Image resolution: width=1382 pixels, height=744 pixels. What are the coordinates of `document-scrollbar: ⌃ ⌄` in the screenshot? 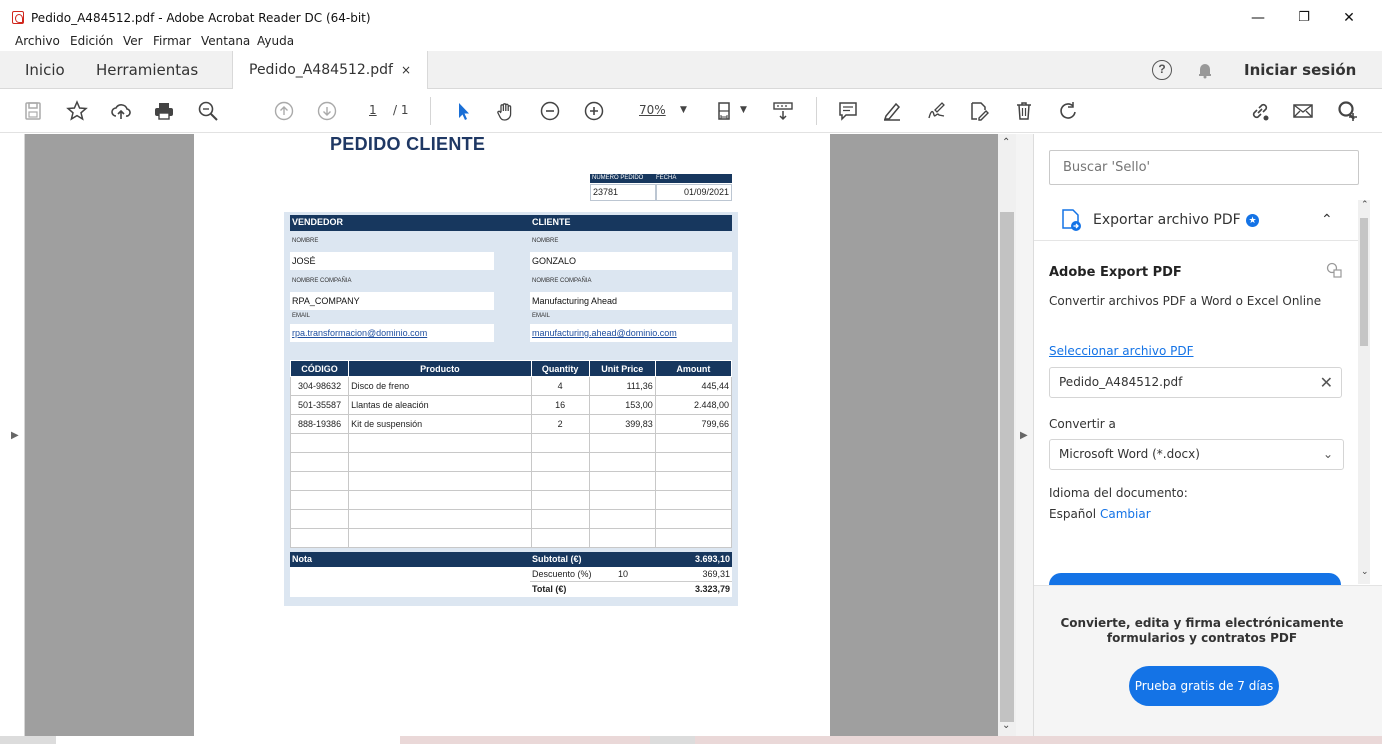 It's located at (1007, 435).